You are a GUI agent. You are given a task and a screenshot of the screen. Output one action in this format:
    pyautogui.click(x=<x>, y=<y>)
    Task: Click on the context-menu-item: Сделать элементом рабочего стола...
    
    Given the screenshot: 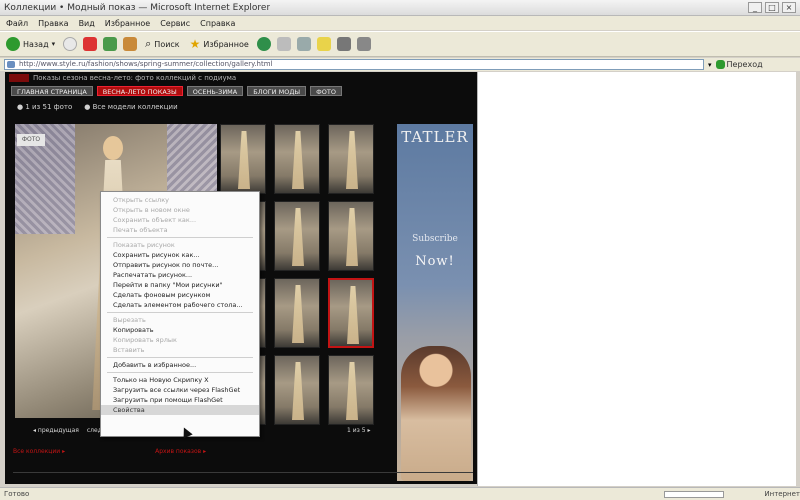 What is the action you would take?
    pyautogui.click(x=180, y=305)
    